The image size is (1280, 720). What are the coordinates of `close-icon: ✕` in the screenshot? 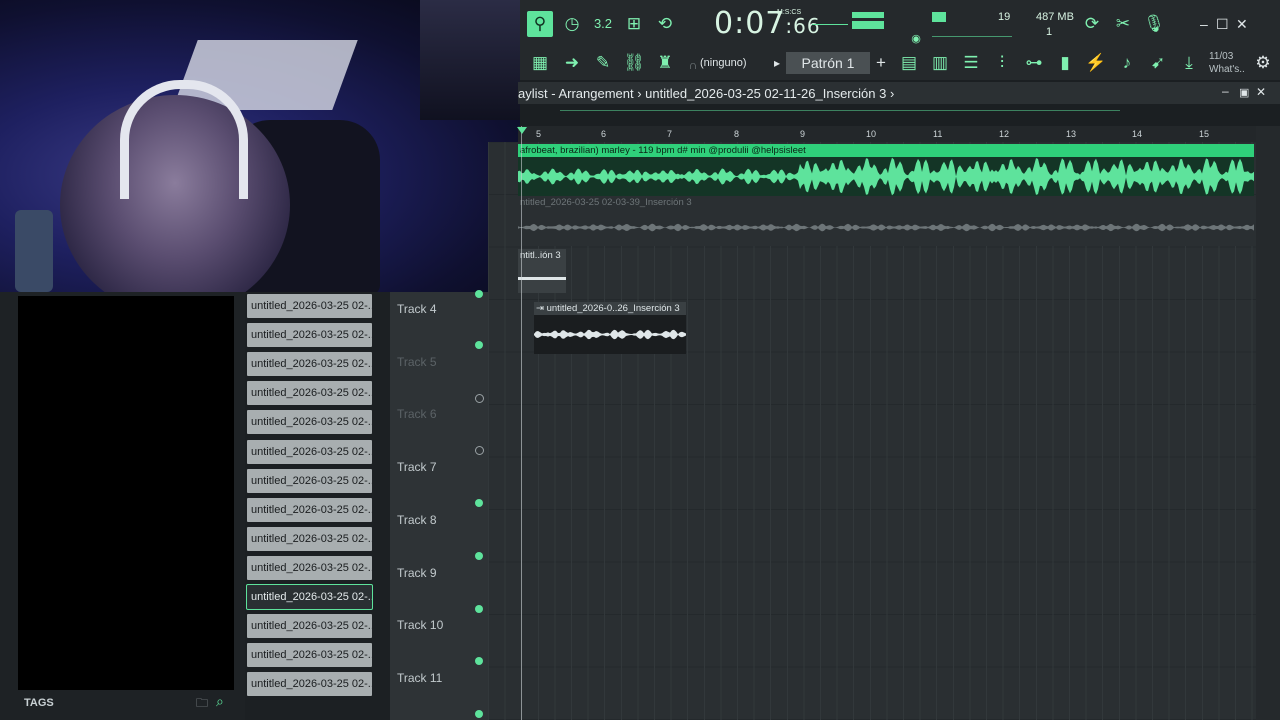 It's located at (1242, 24).